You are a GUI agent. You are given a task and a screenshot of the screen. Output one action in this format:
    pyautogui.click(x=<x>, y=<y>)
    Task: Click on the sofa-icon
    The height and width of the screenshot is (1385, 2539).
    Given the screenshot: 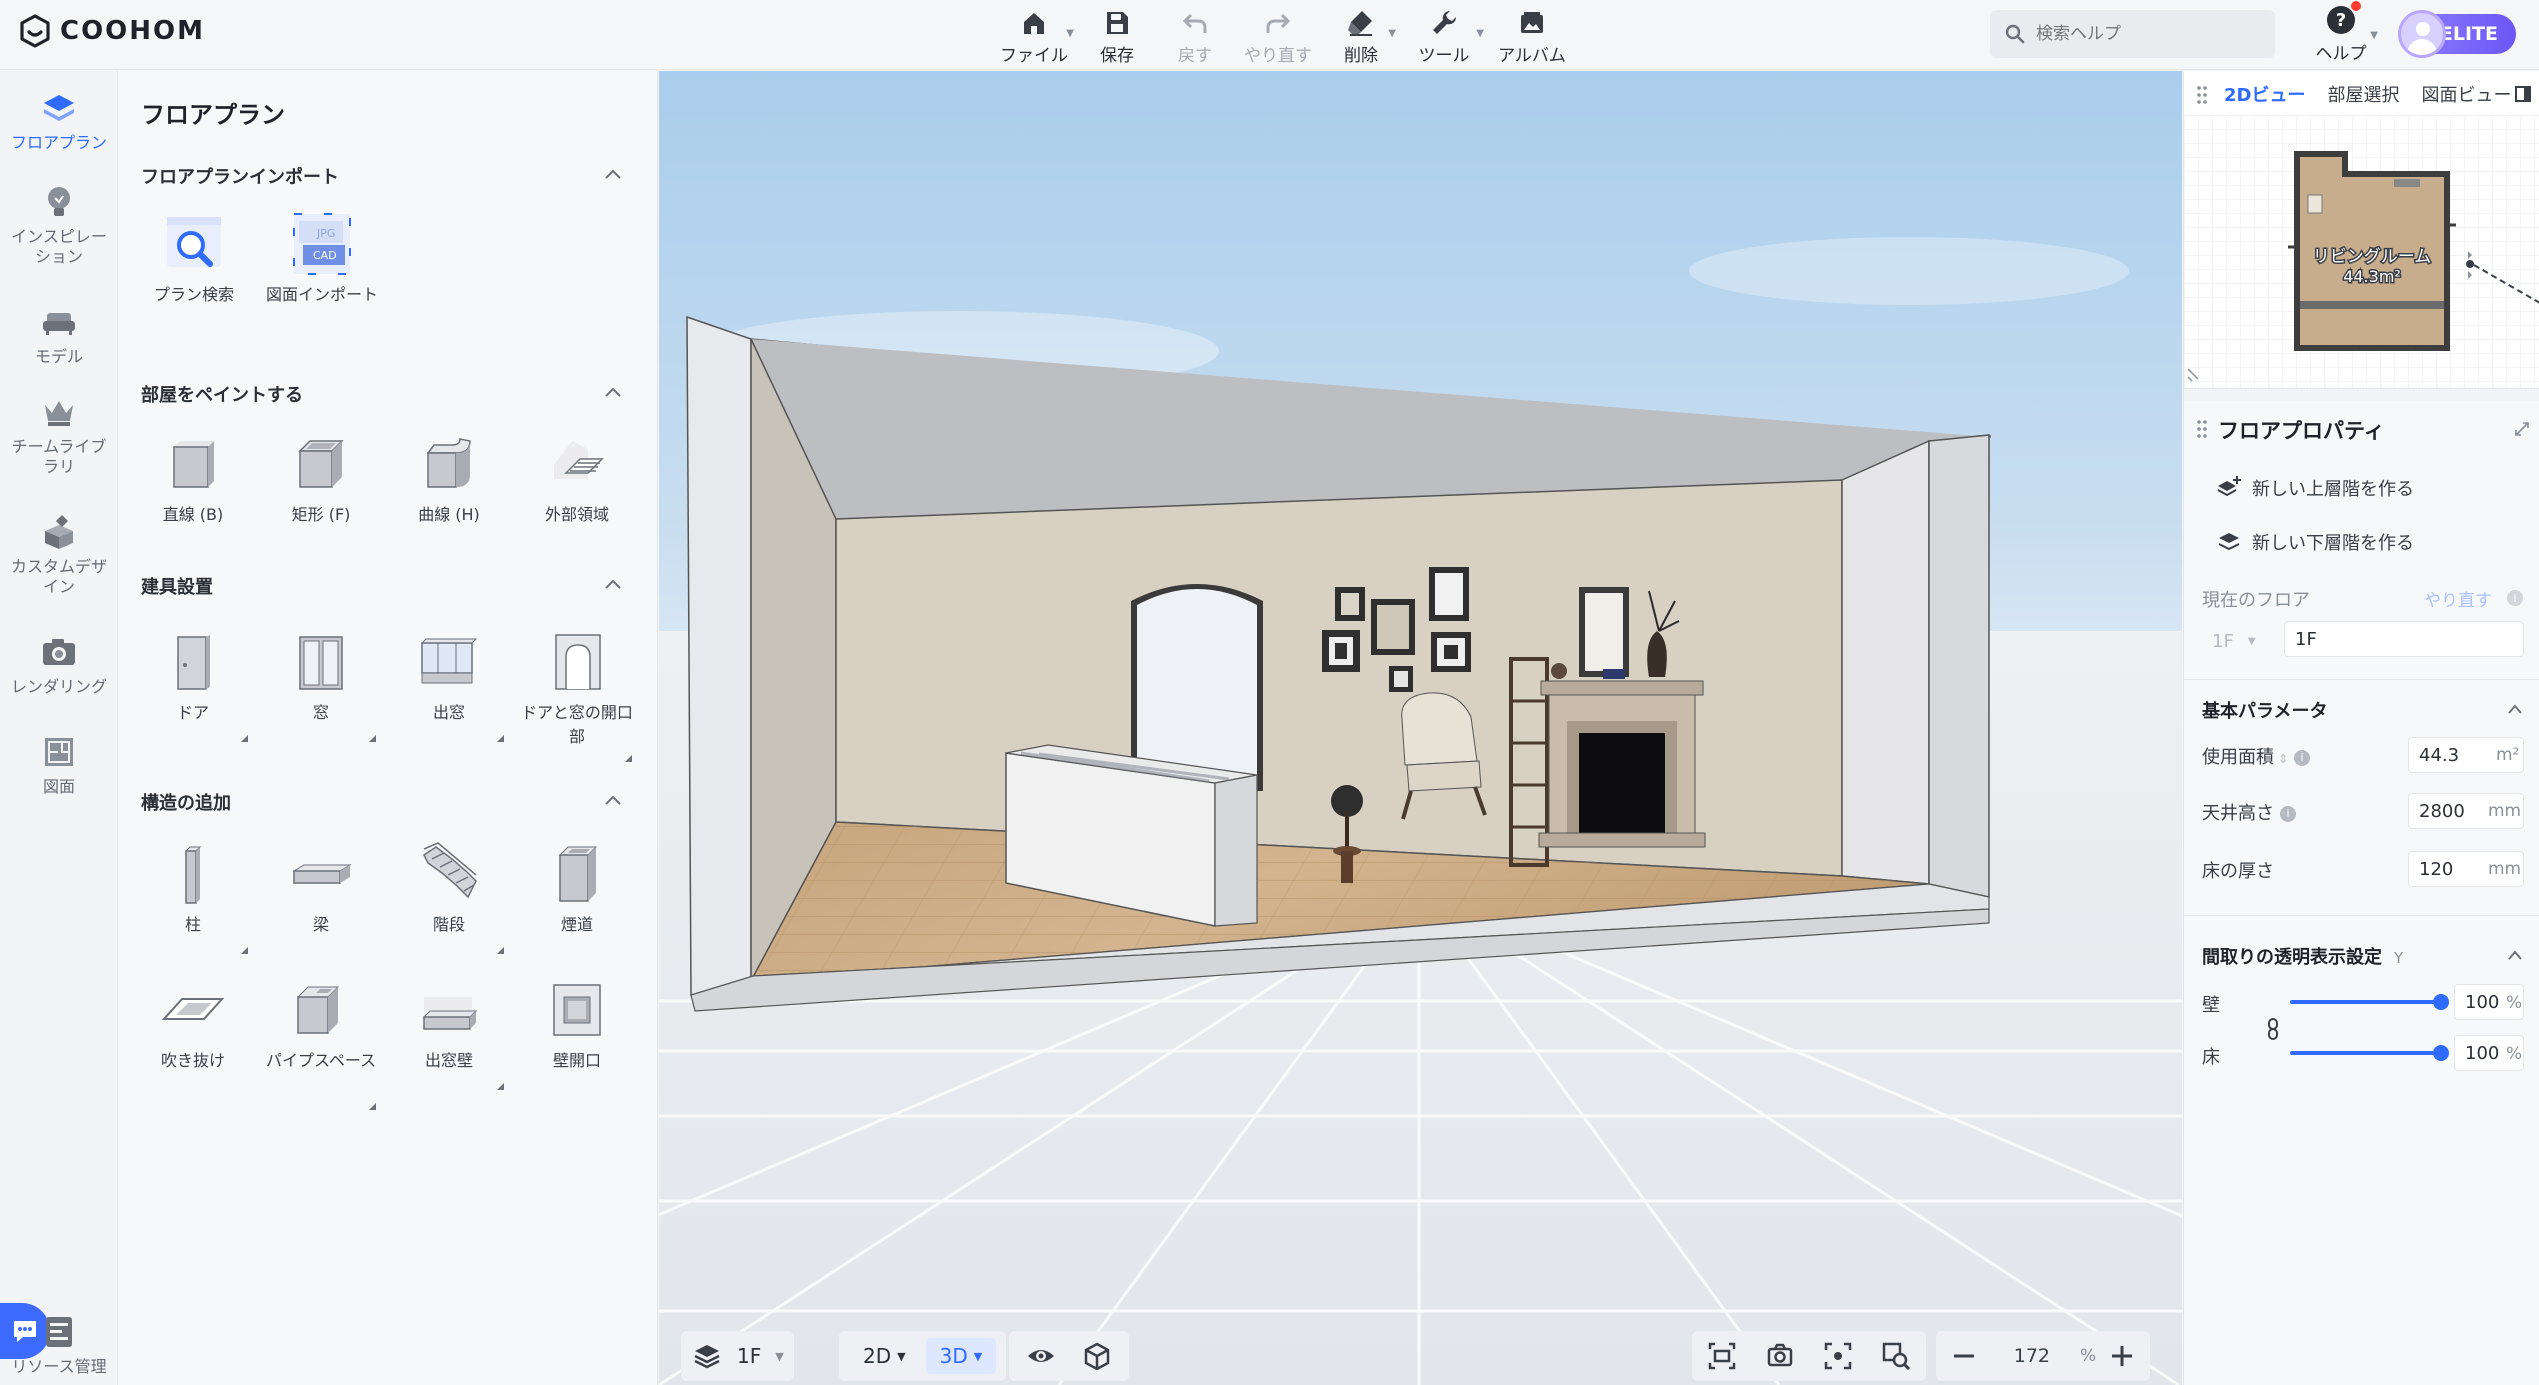 What is the action you would take?
    pyautogui.click(x=59, y=324)
    